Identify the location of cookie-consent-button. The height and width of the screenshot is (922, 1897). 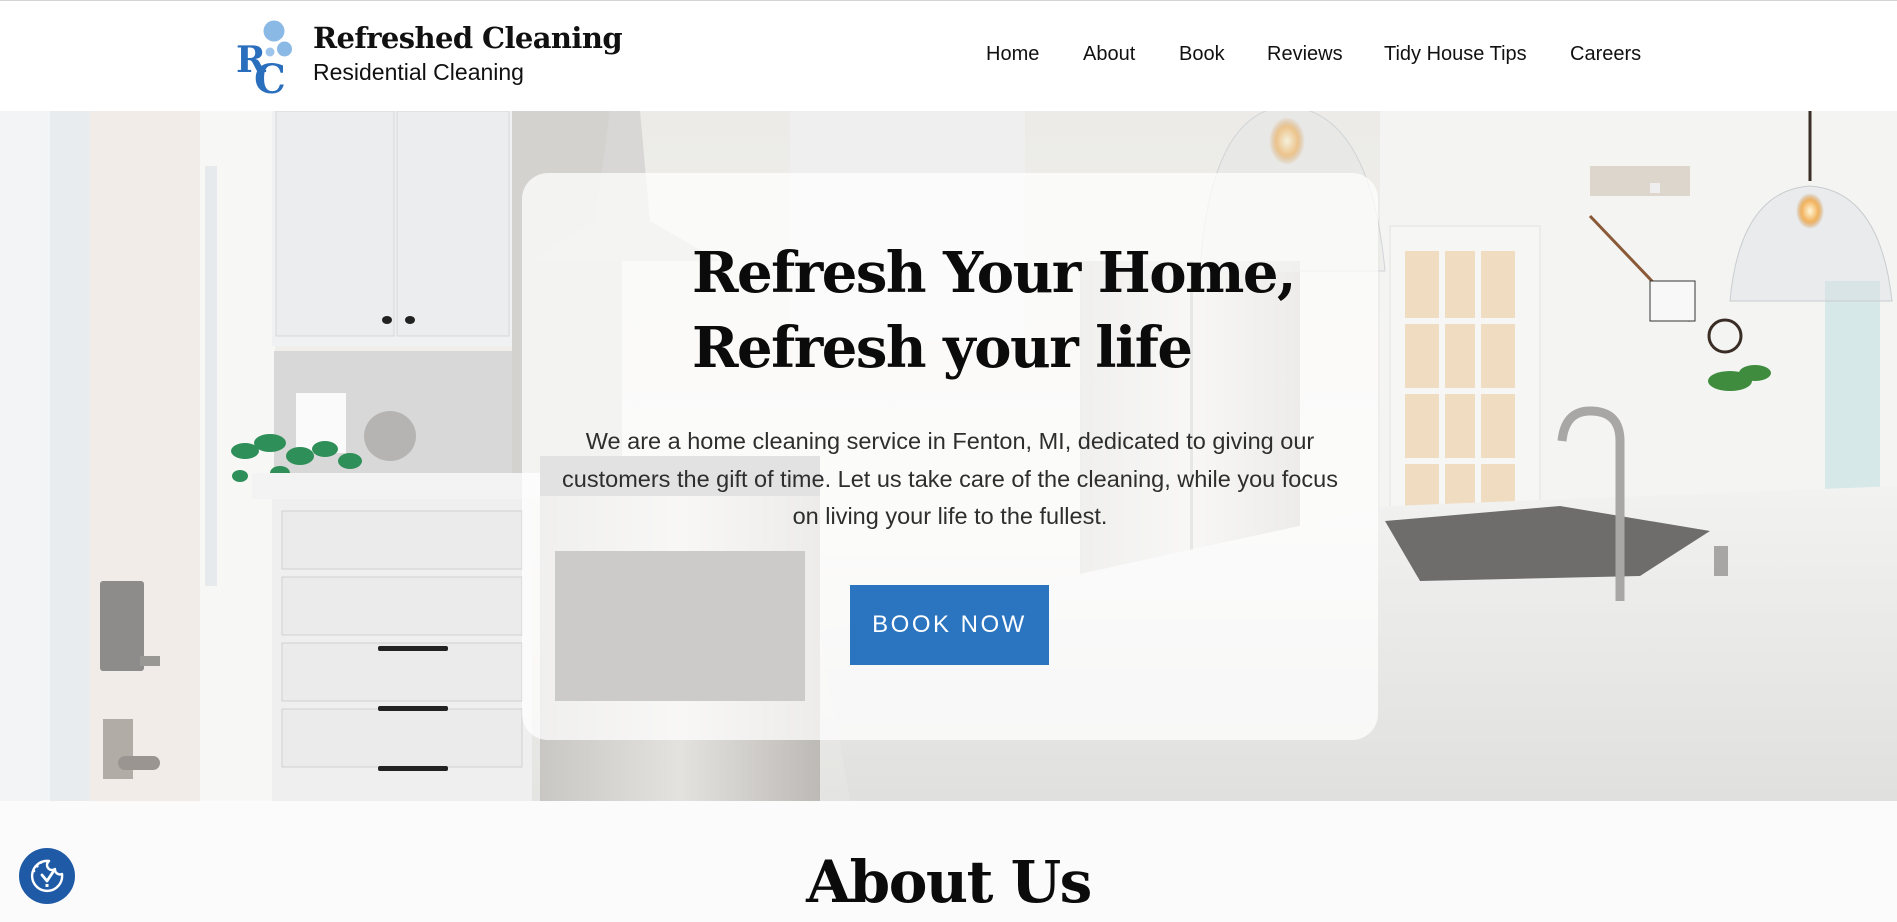
(47, 876).